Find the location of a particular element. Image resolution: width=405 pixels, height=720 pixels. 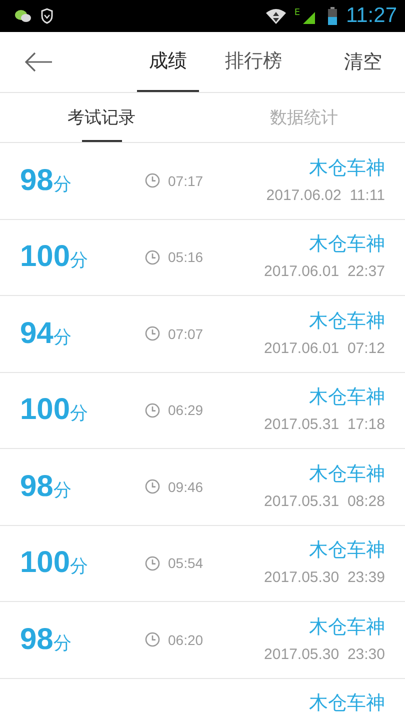

duration: 06:20 is located at coordinates (186, 640).